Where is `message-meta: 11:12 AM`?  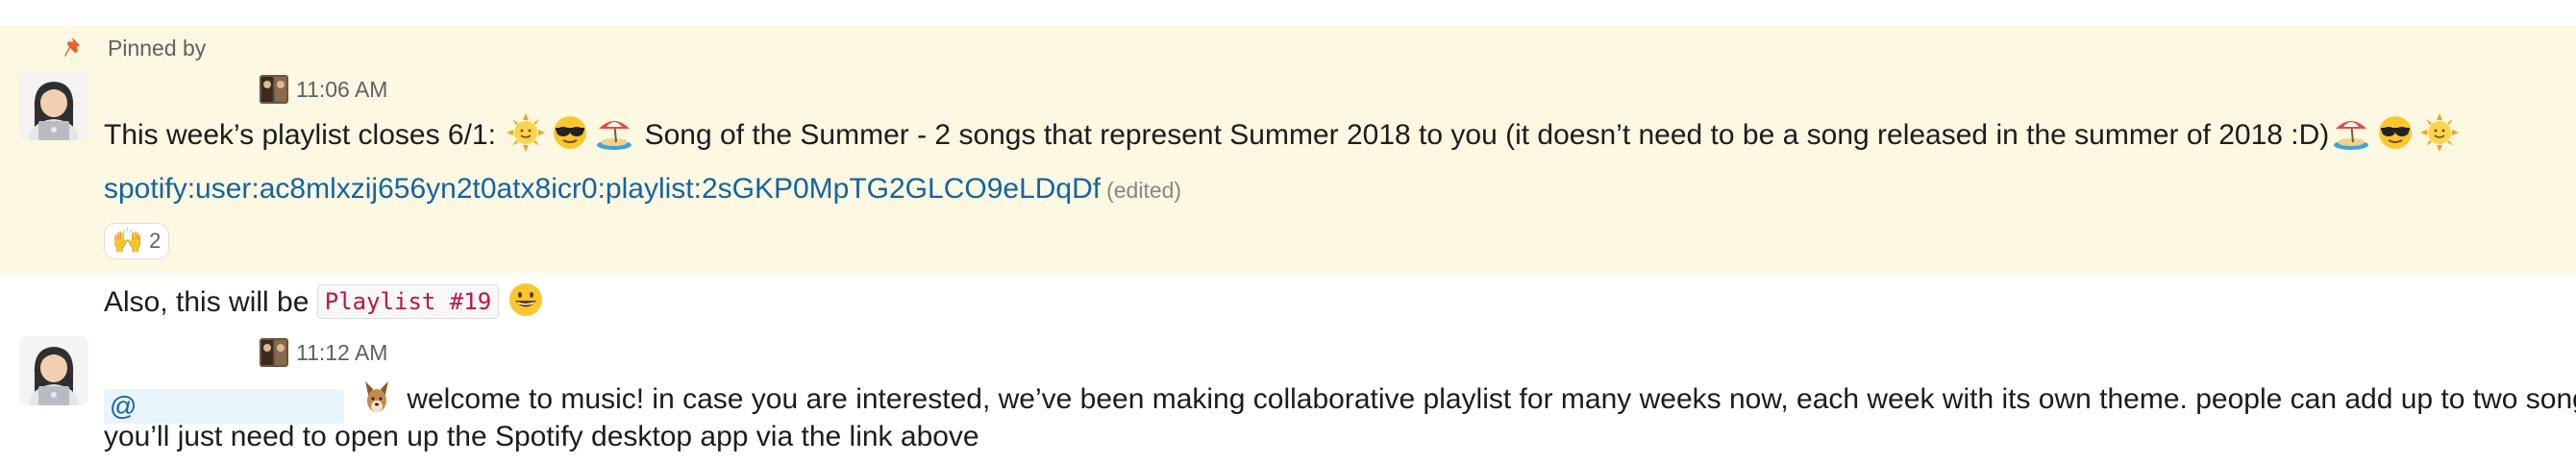
message-meta: 11:12 AM is located at coordinates (246, 352).